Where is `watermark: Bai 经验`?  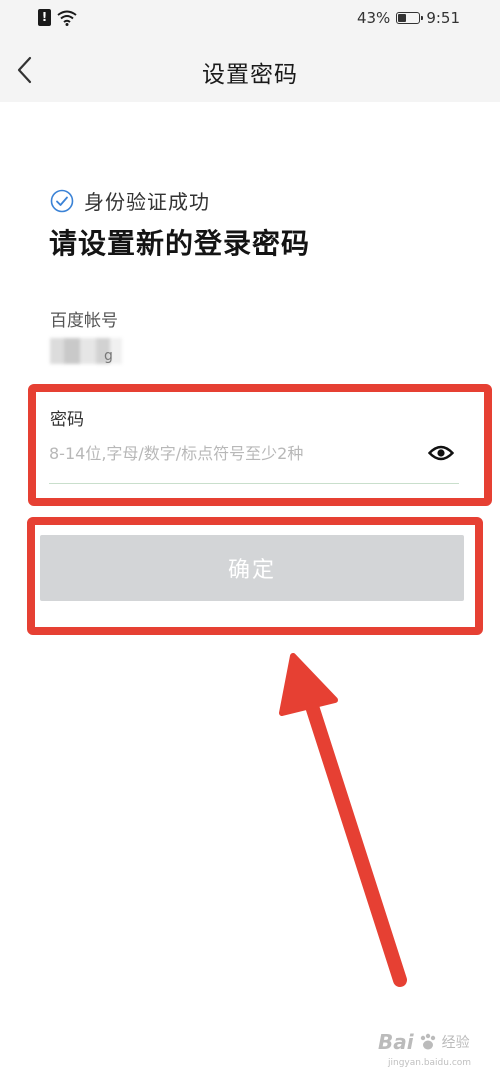 watermark: Bai 经验 is located at coordinates (424, 1042).